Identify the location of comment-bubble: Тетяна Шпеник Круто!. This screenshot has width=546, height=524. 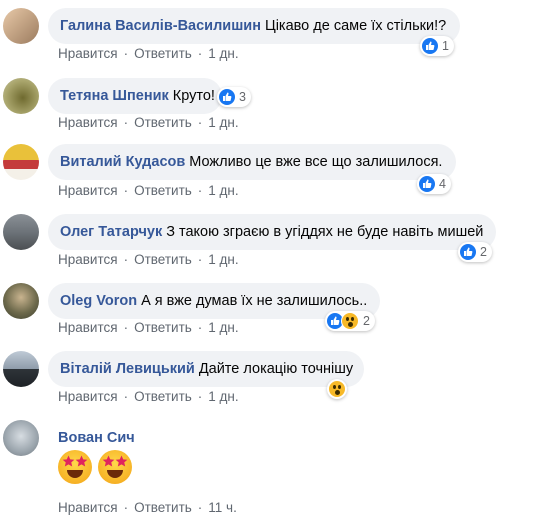
(135, 96).